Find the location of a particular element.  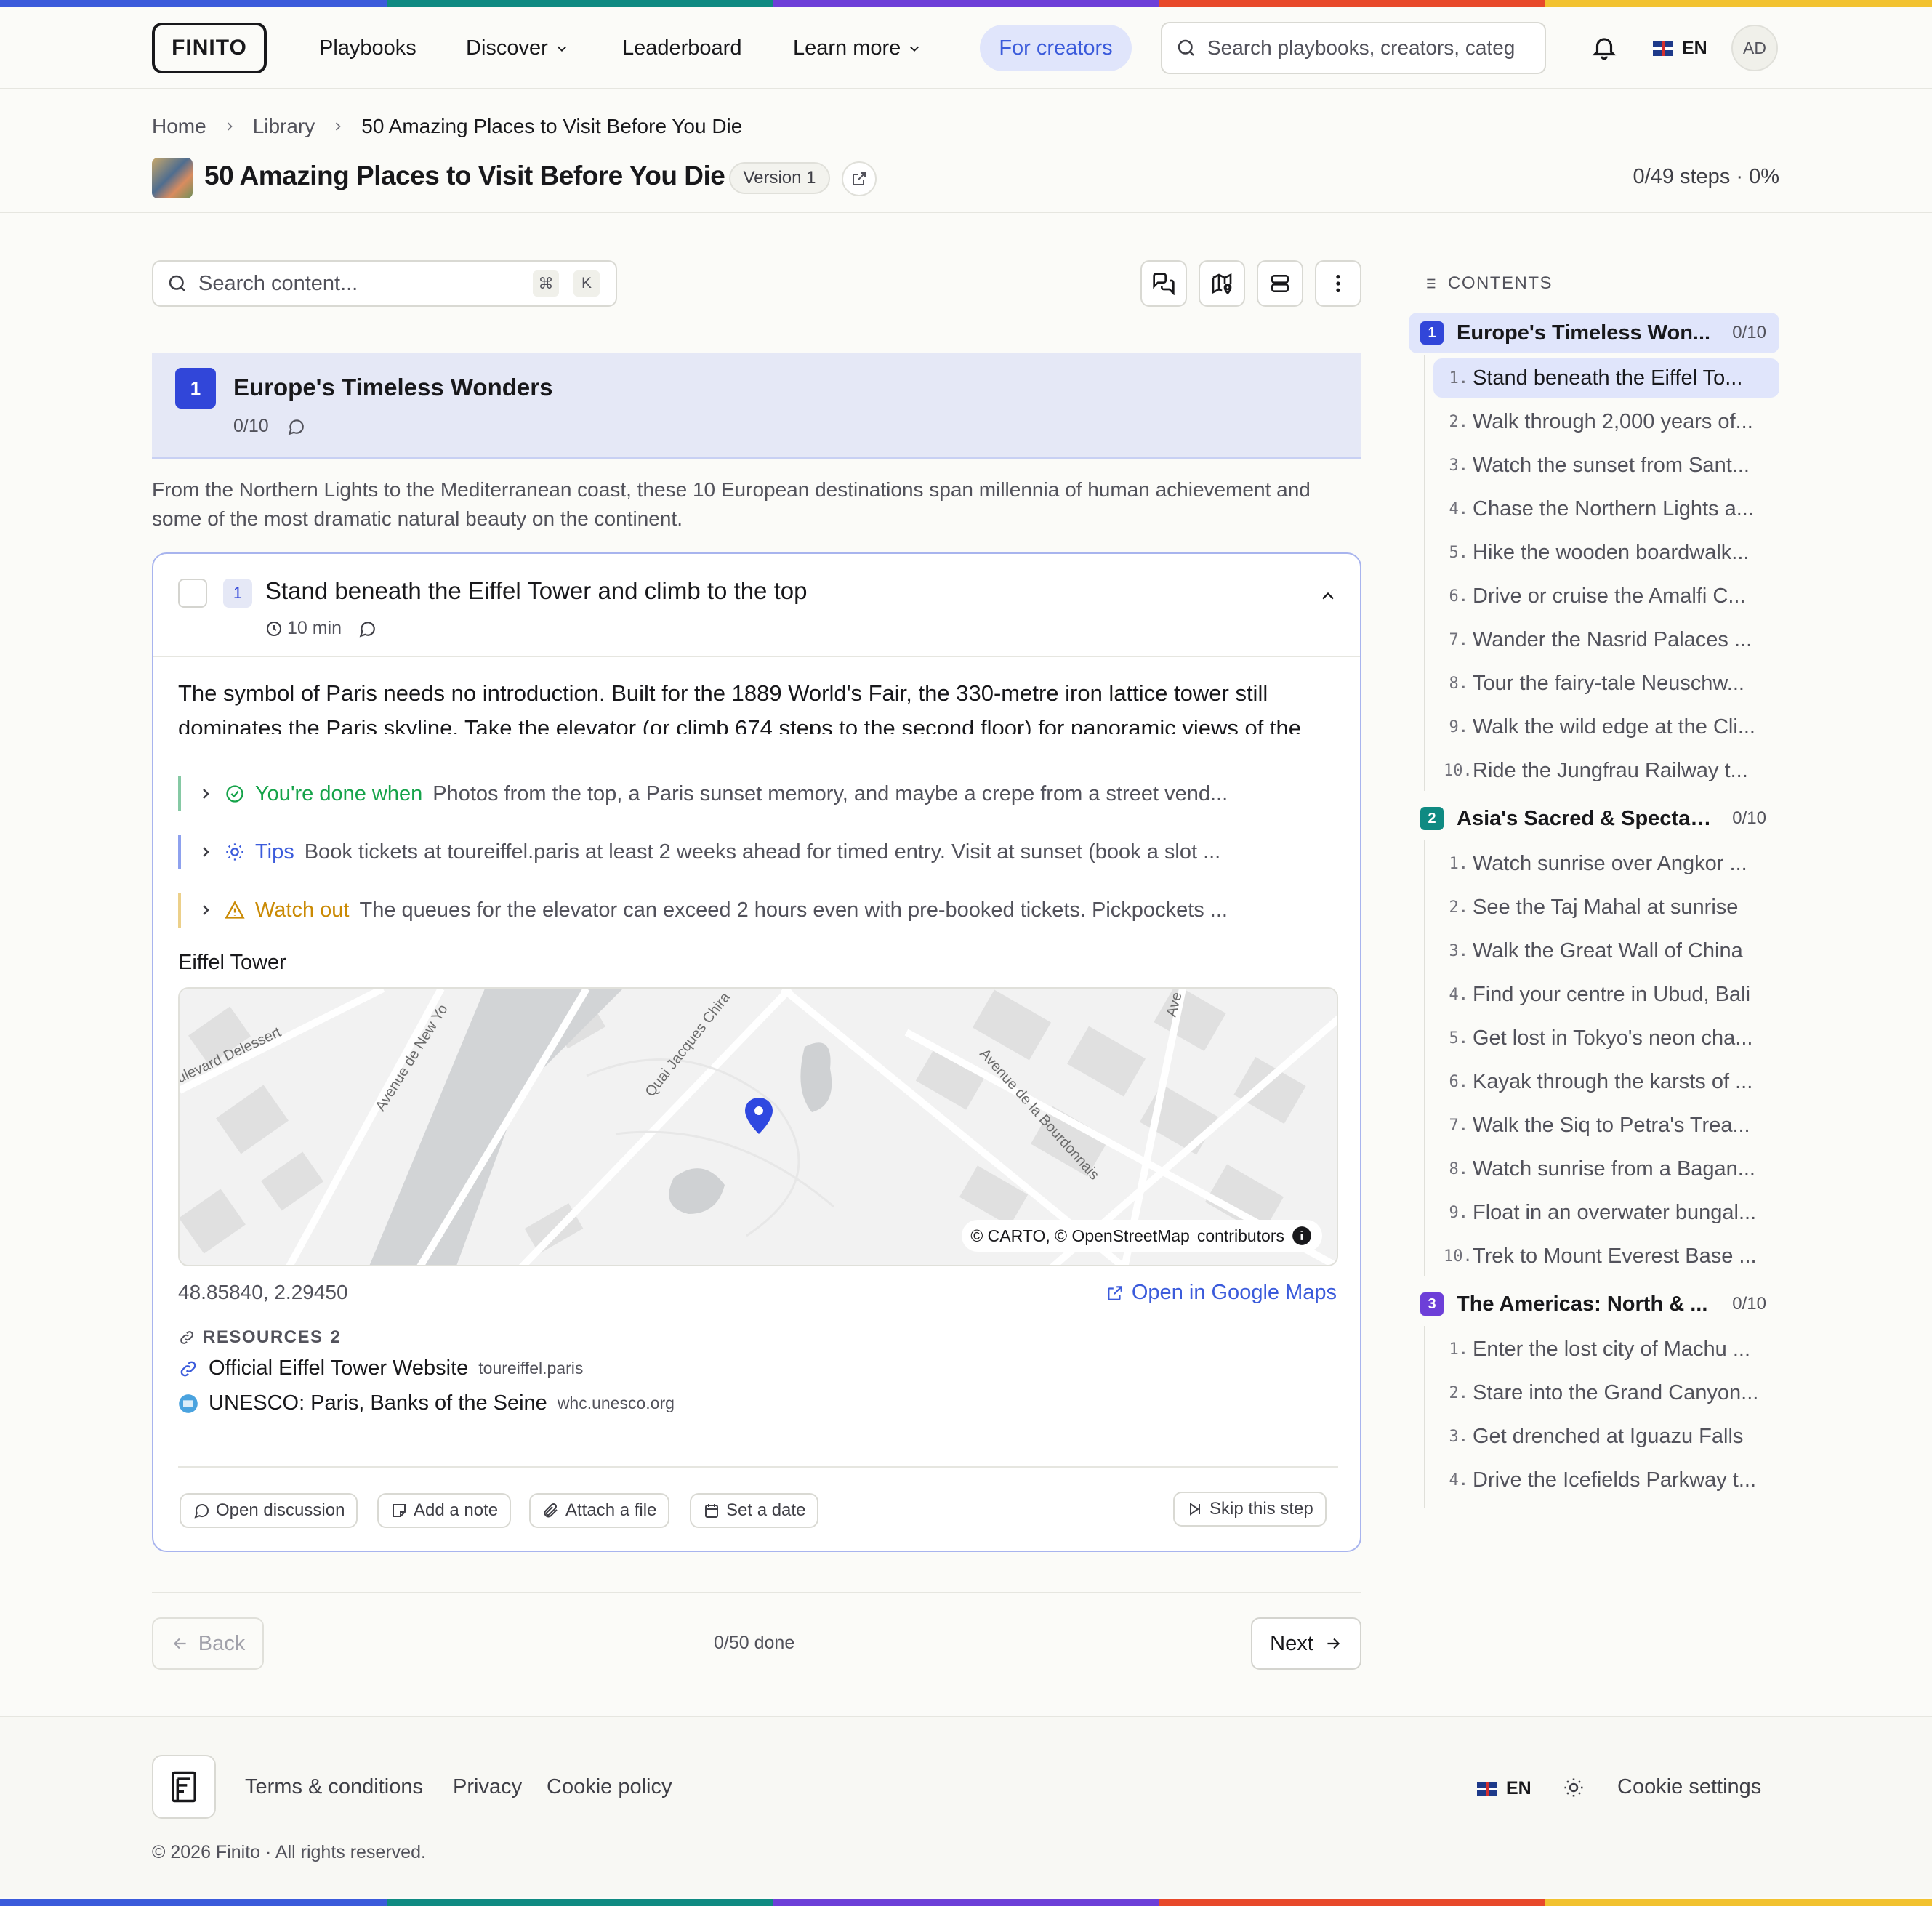

terms-link: Terms & conditions is located at coordinates (334, 1787).